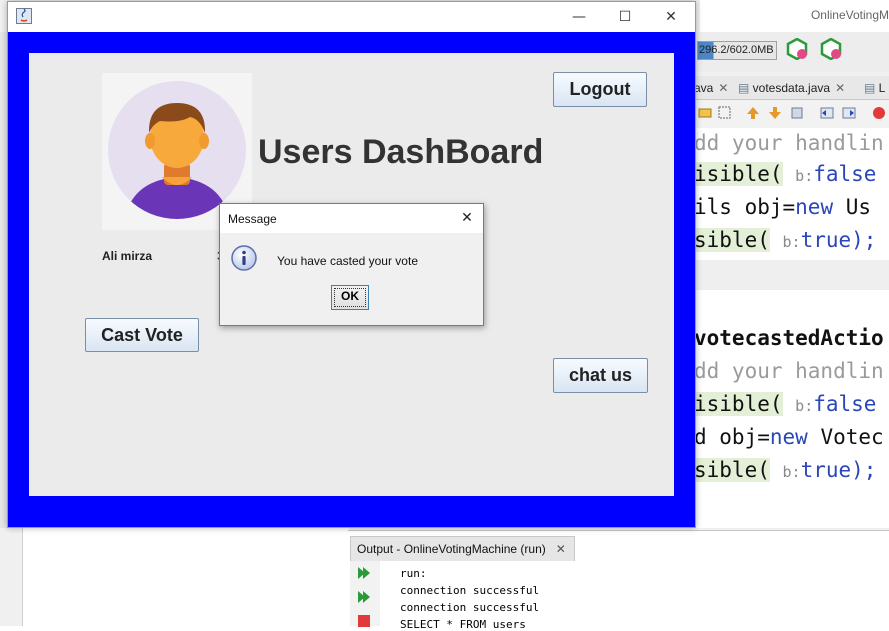 The height and width of the screenshot is (631, 889). Describe the element at coordinates (831, 49) in the screenshot. I see `profiler-icon` at that location.